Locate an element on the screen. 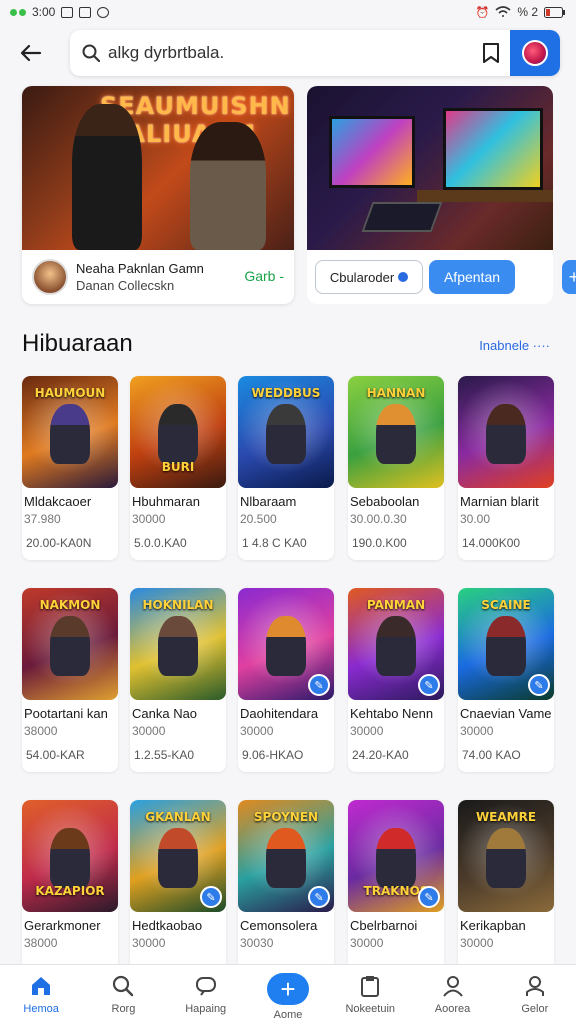 The image size is (576, 1024). top-bar is located at coordinates (288, 53).